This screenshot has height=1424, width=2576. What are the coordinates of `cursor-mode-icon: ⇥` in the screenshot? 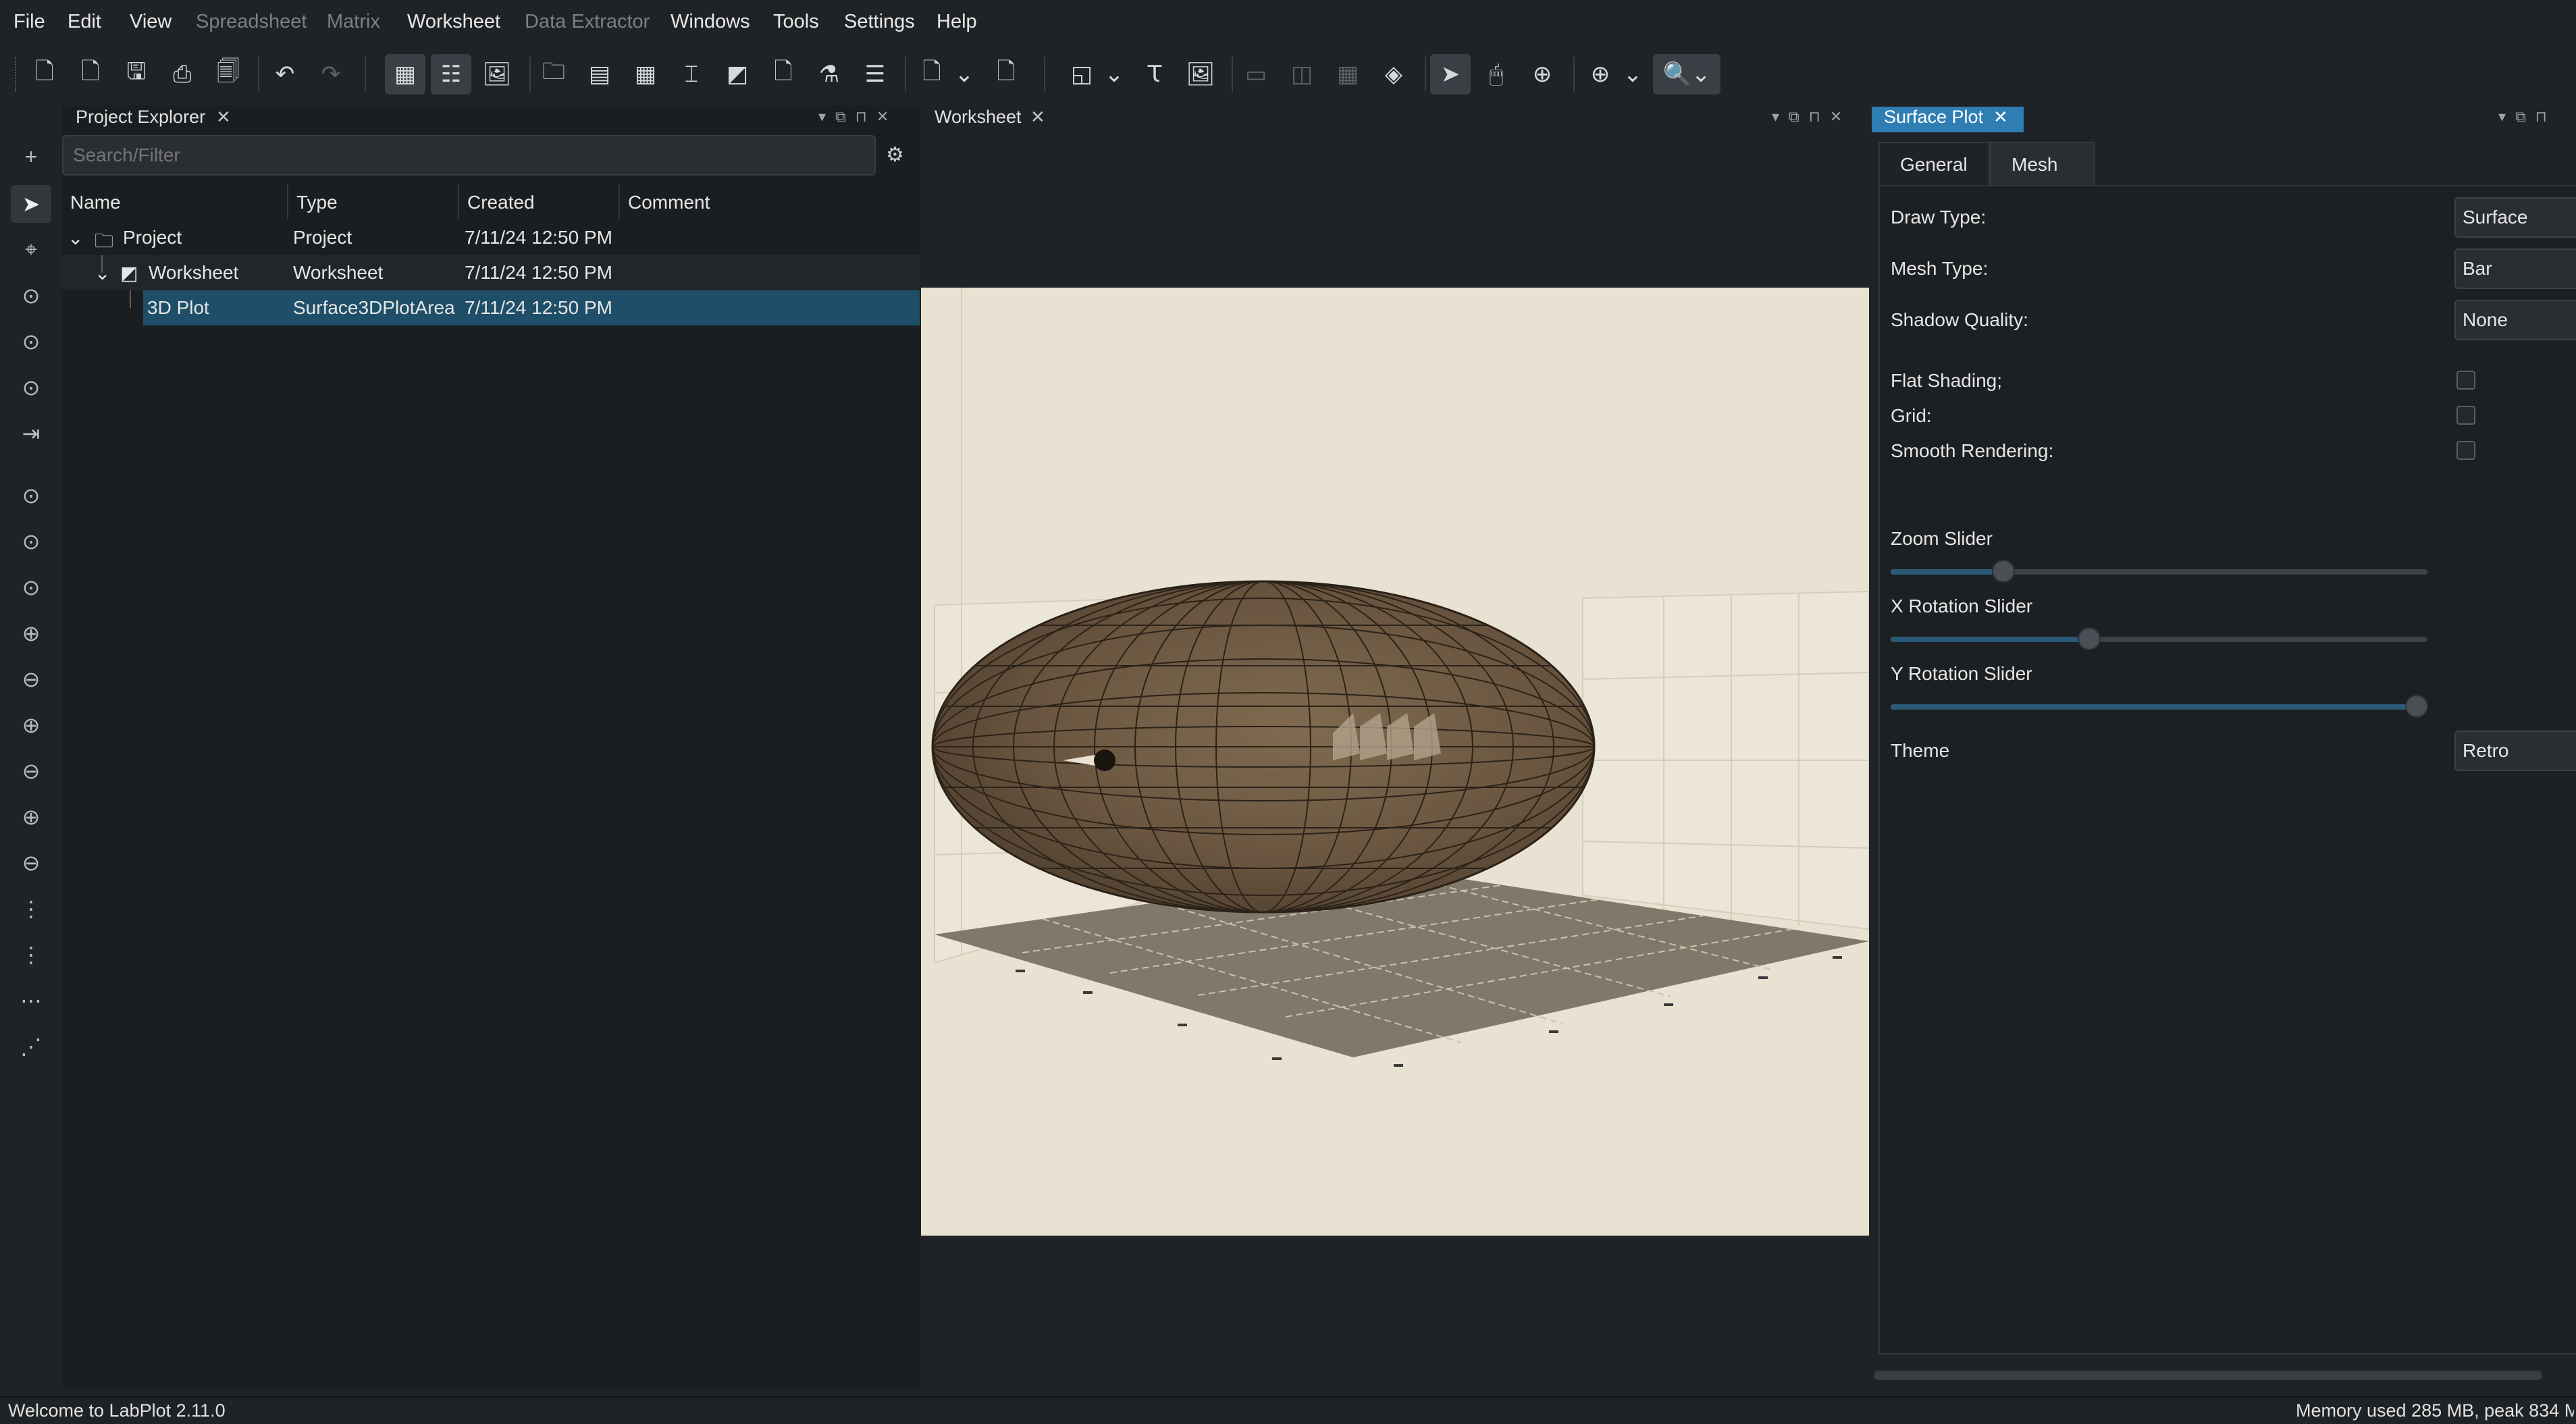 It's located at (31, 433).